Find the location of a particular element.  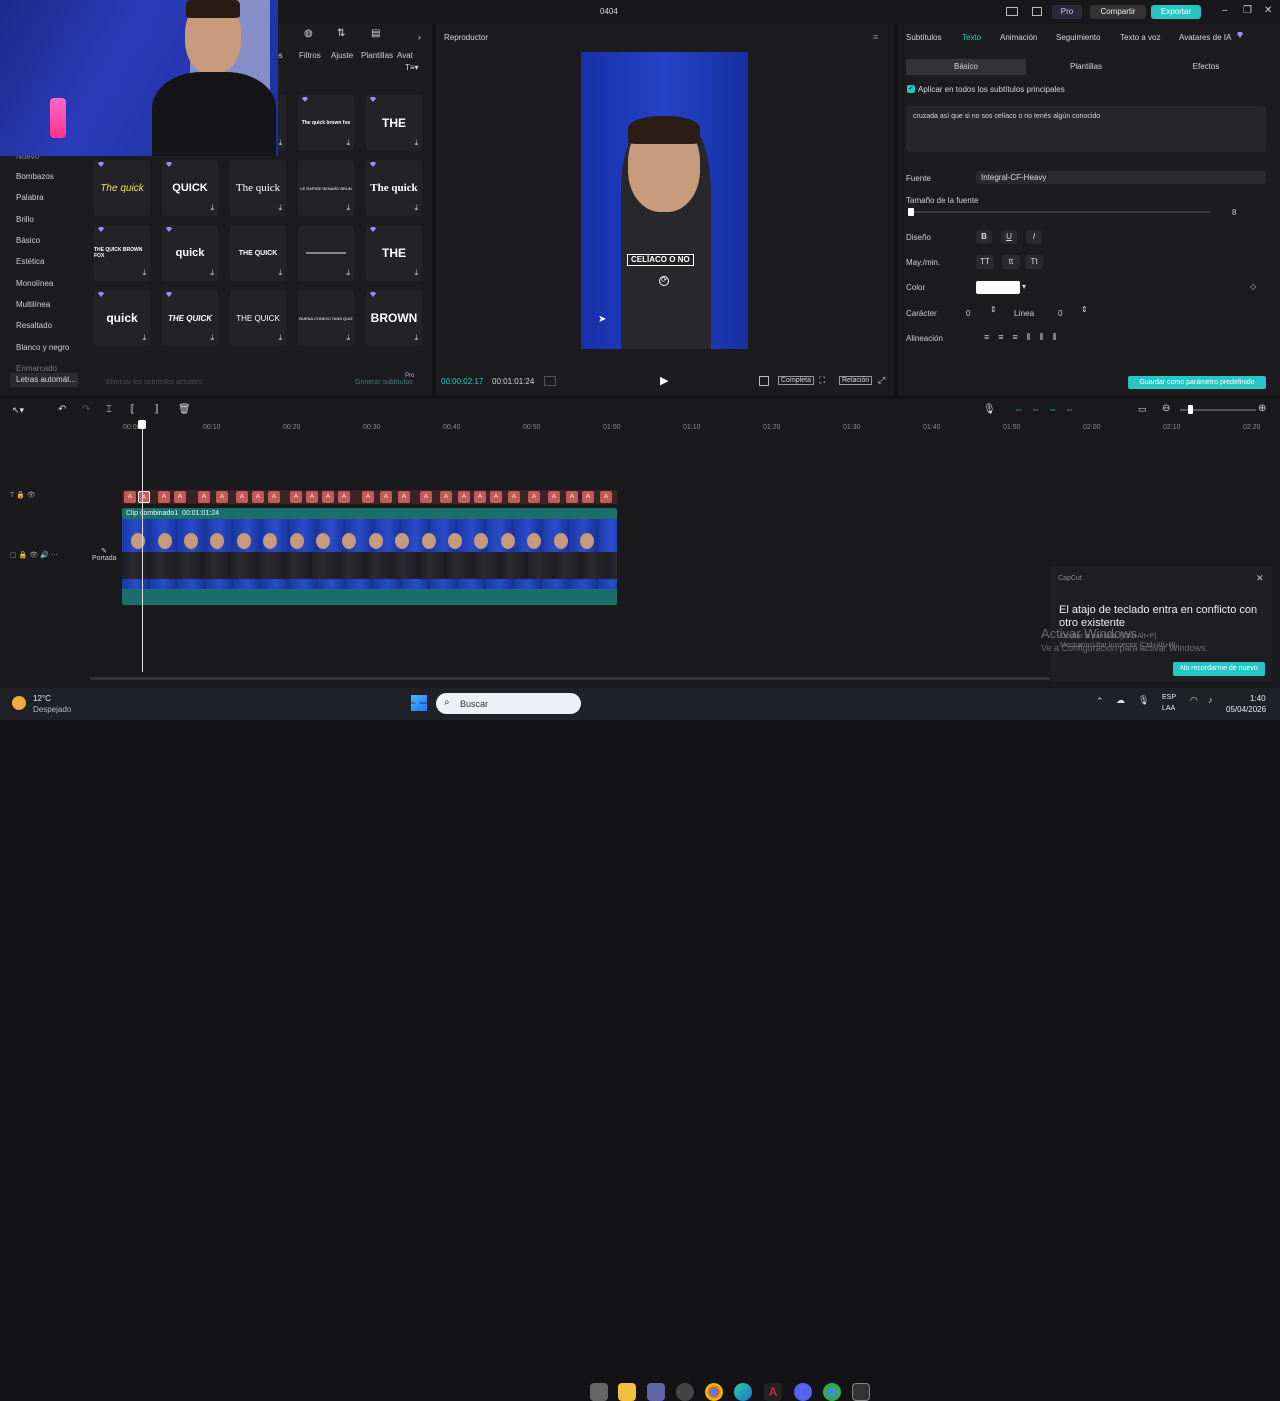

fullscreen-icon: ⤢ is located at coordinates (881, 380).